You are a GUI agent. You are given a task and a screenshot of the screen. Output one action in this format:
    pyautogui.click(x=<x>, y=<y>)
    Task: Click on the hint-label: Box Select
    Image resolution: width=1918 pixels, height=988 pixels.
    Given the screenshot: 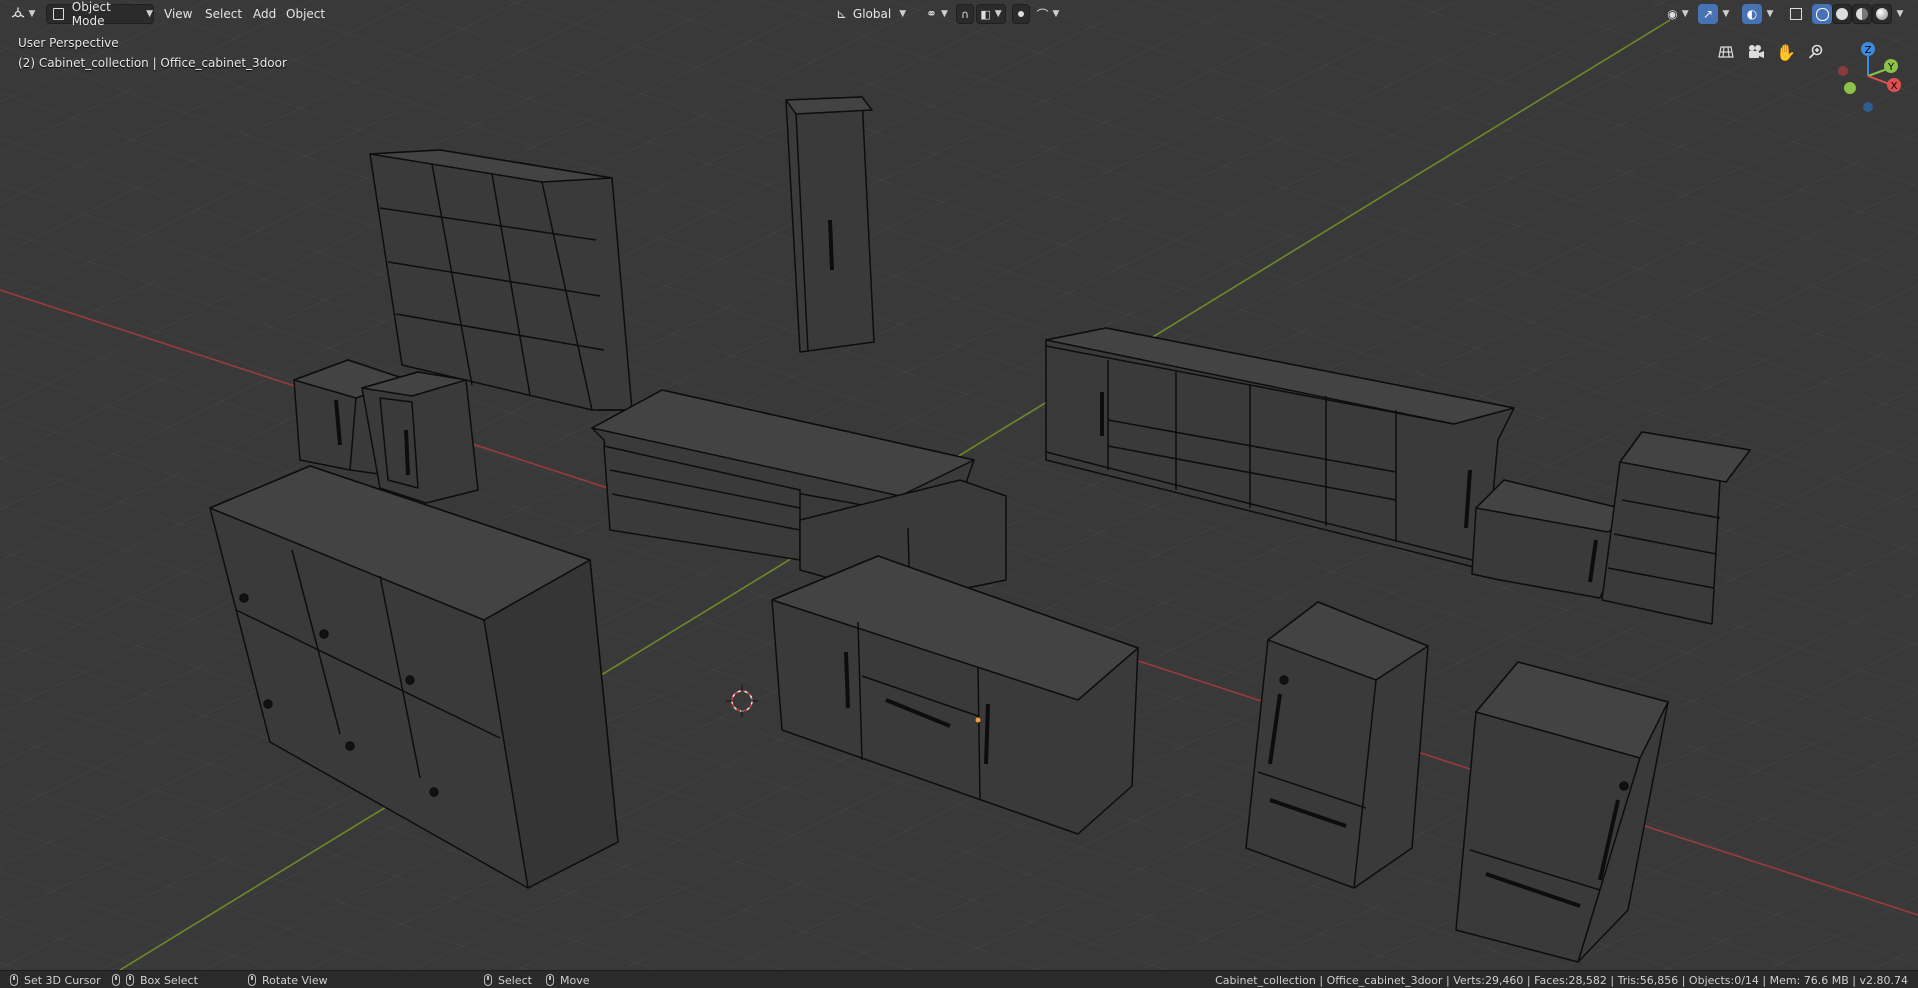 What is the action you would take?
    pyautogui.click(x=169, y=980)
    